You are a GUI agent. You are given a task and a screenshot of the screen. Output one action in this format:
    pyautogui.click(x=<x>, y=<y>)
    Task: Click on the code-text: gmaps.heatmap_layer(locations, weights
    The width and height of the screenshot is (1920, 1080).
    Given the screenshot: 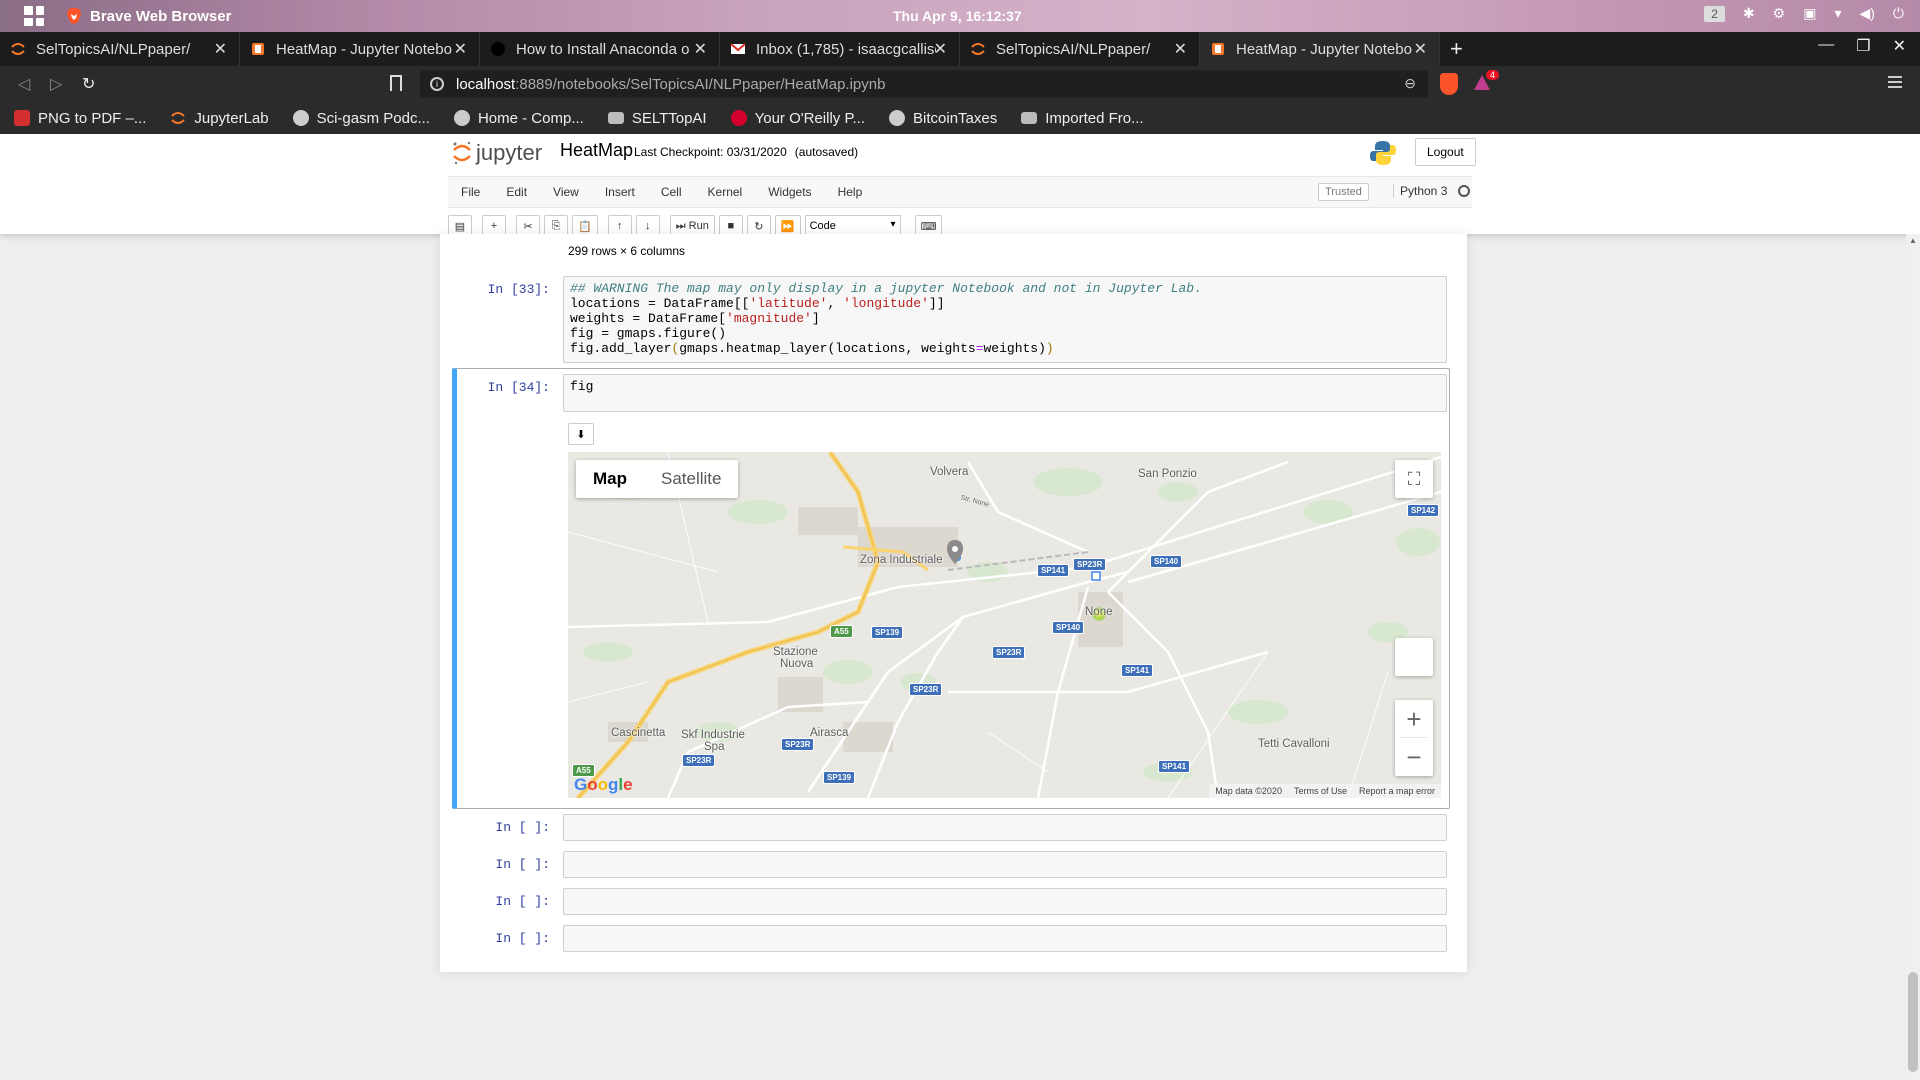 What is the action you would take?
    pyautogui.click(x=827, y=348)
    